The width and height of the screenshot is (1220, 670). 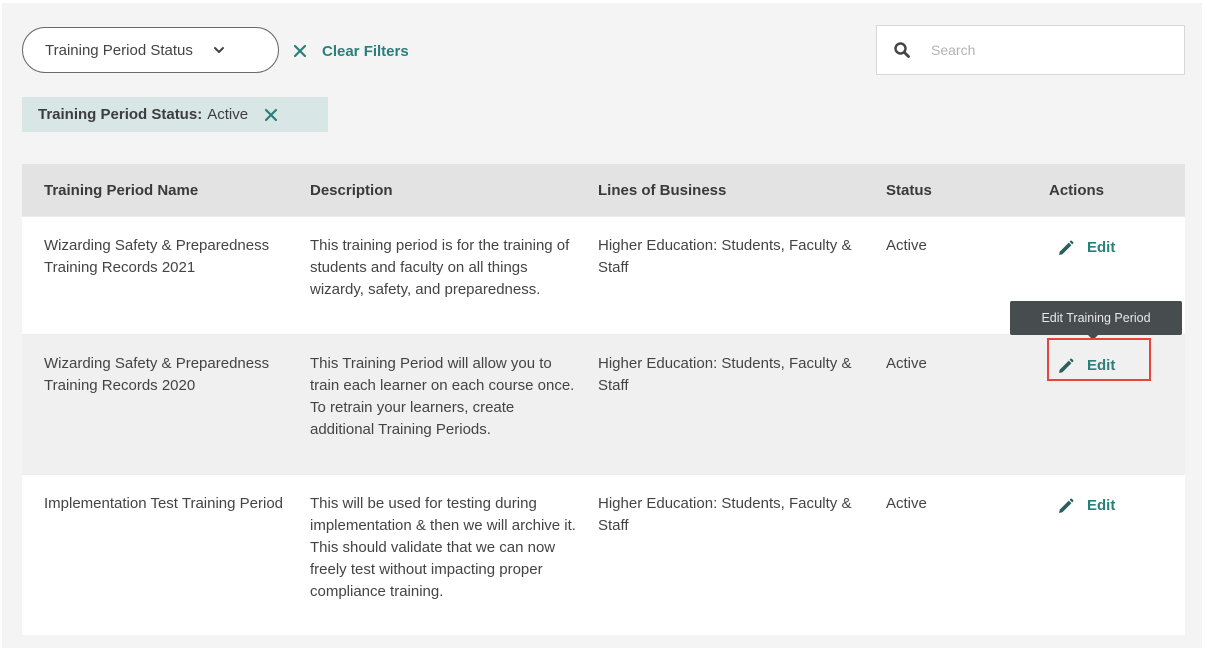 I want to click on close-icon, so click(x=300, y=51).